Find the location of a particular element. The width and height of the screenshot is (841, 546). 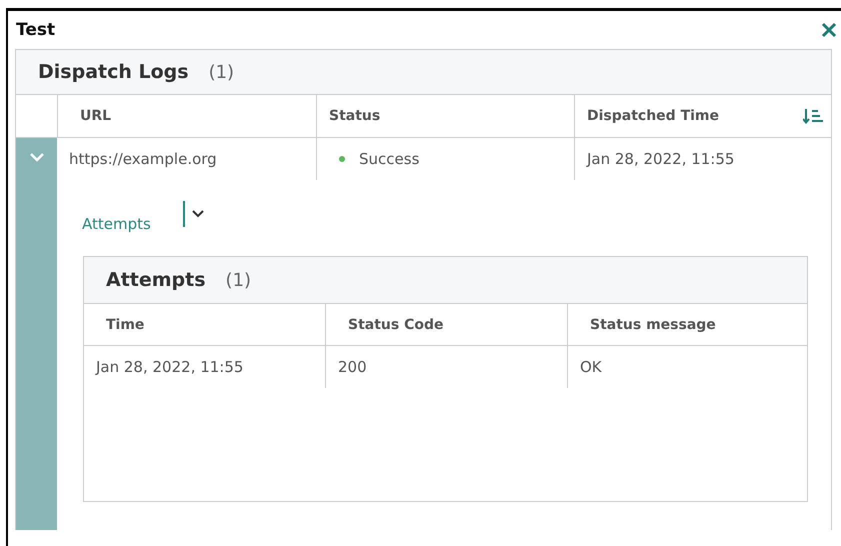

column-header: Status message is located at coordinates (687, 325).